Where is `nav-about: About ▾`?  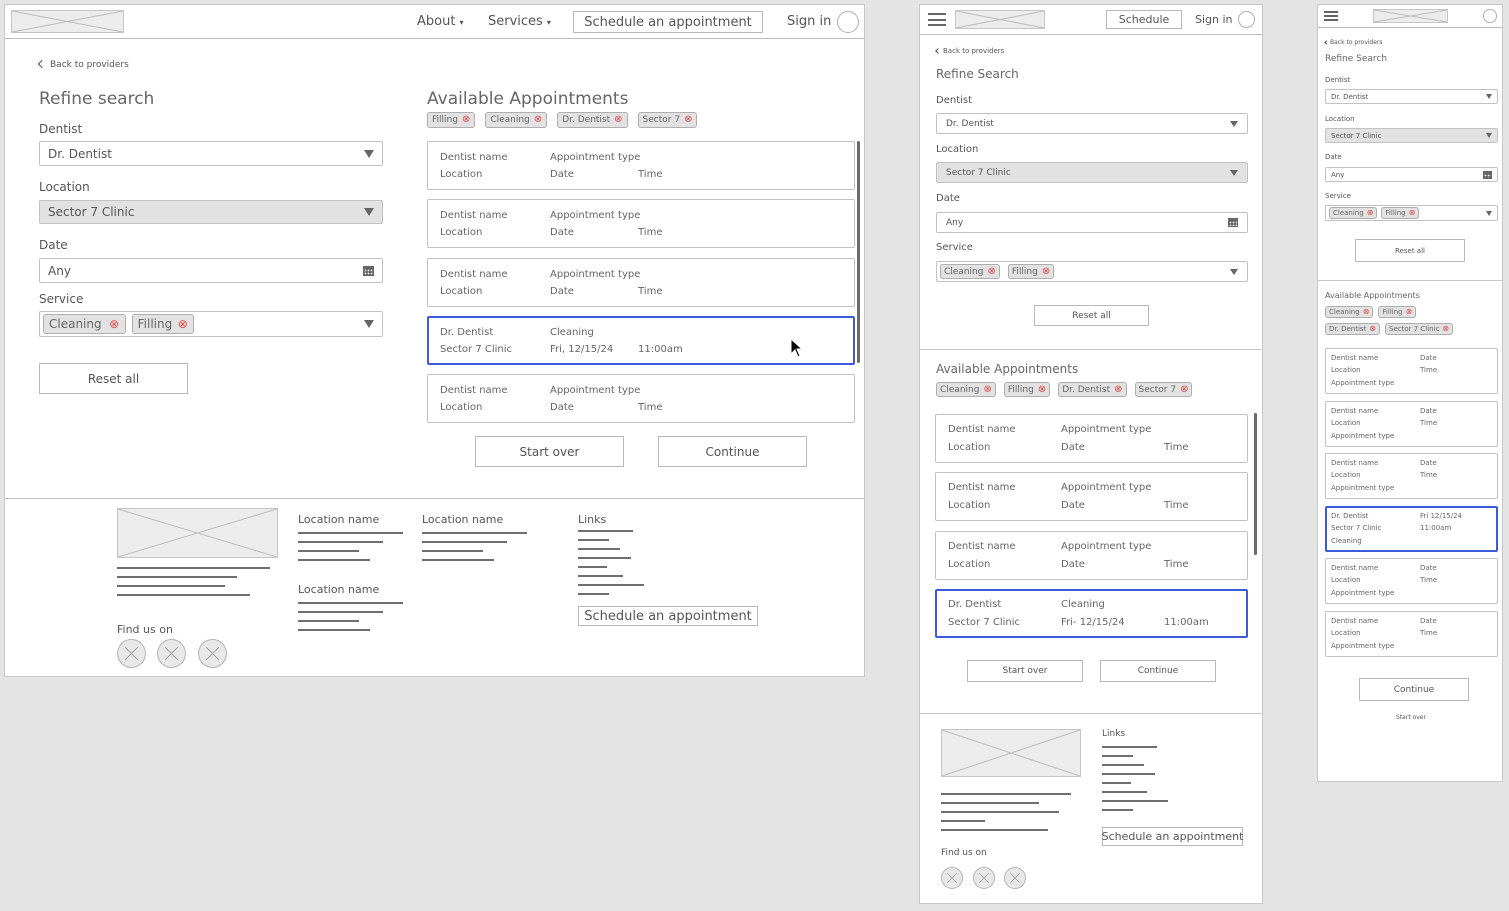
nav-about: About ▾ is located at coordinates (440, 21).